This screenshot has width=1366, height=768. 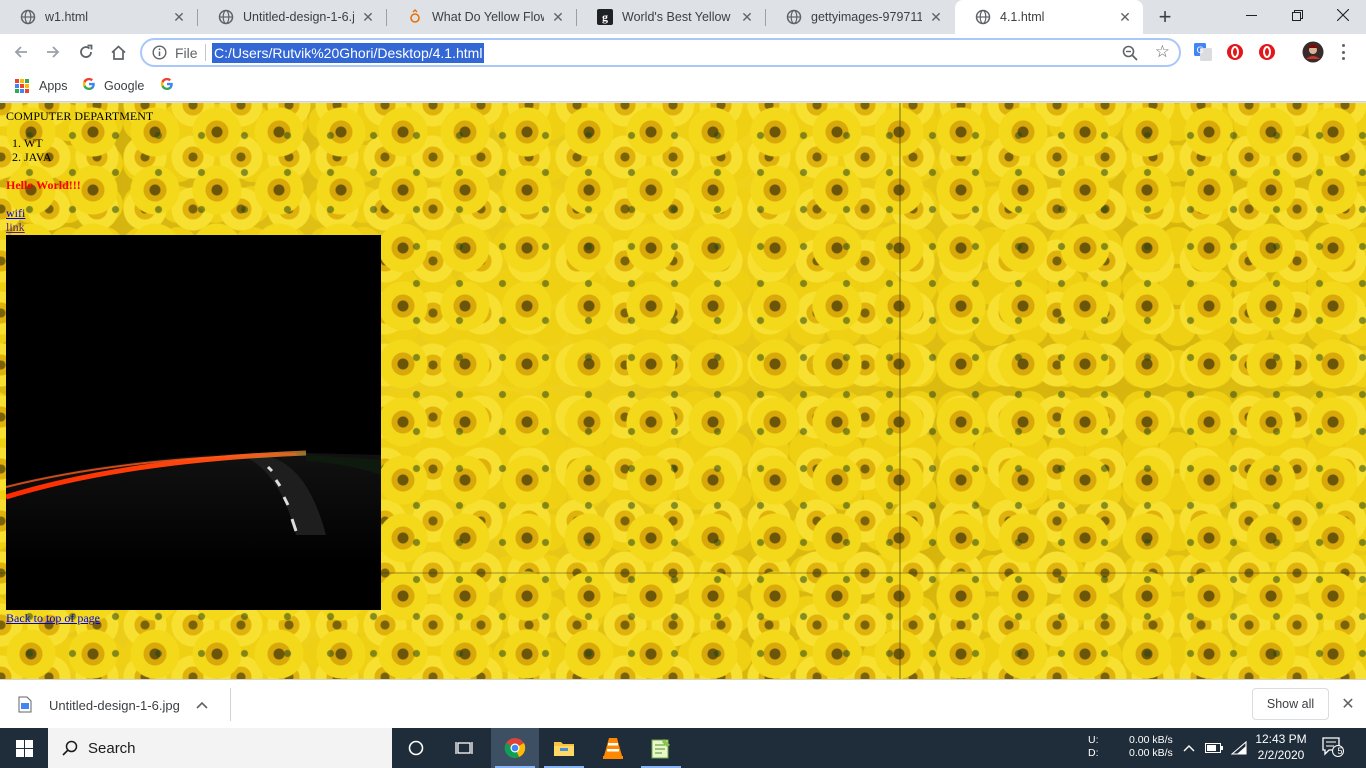 What do you see at coordinates (415, 17) in the screenshot?
I see `flower-icon` at bounding box center [415, 17].